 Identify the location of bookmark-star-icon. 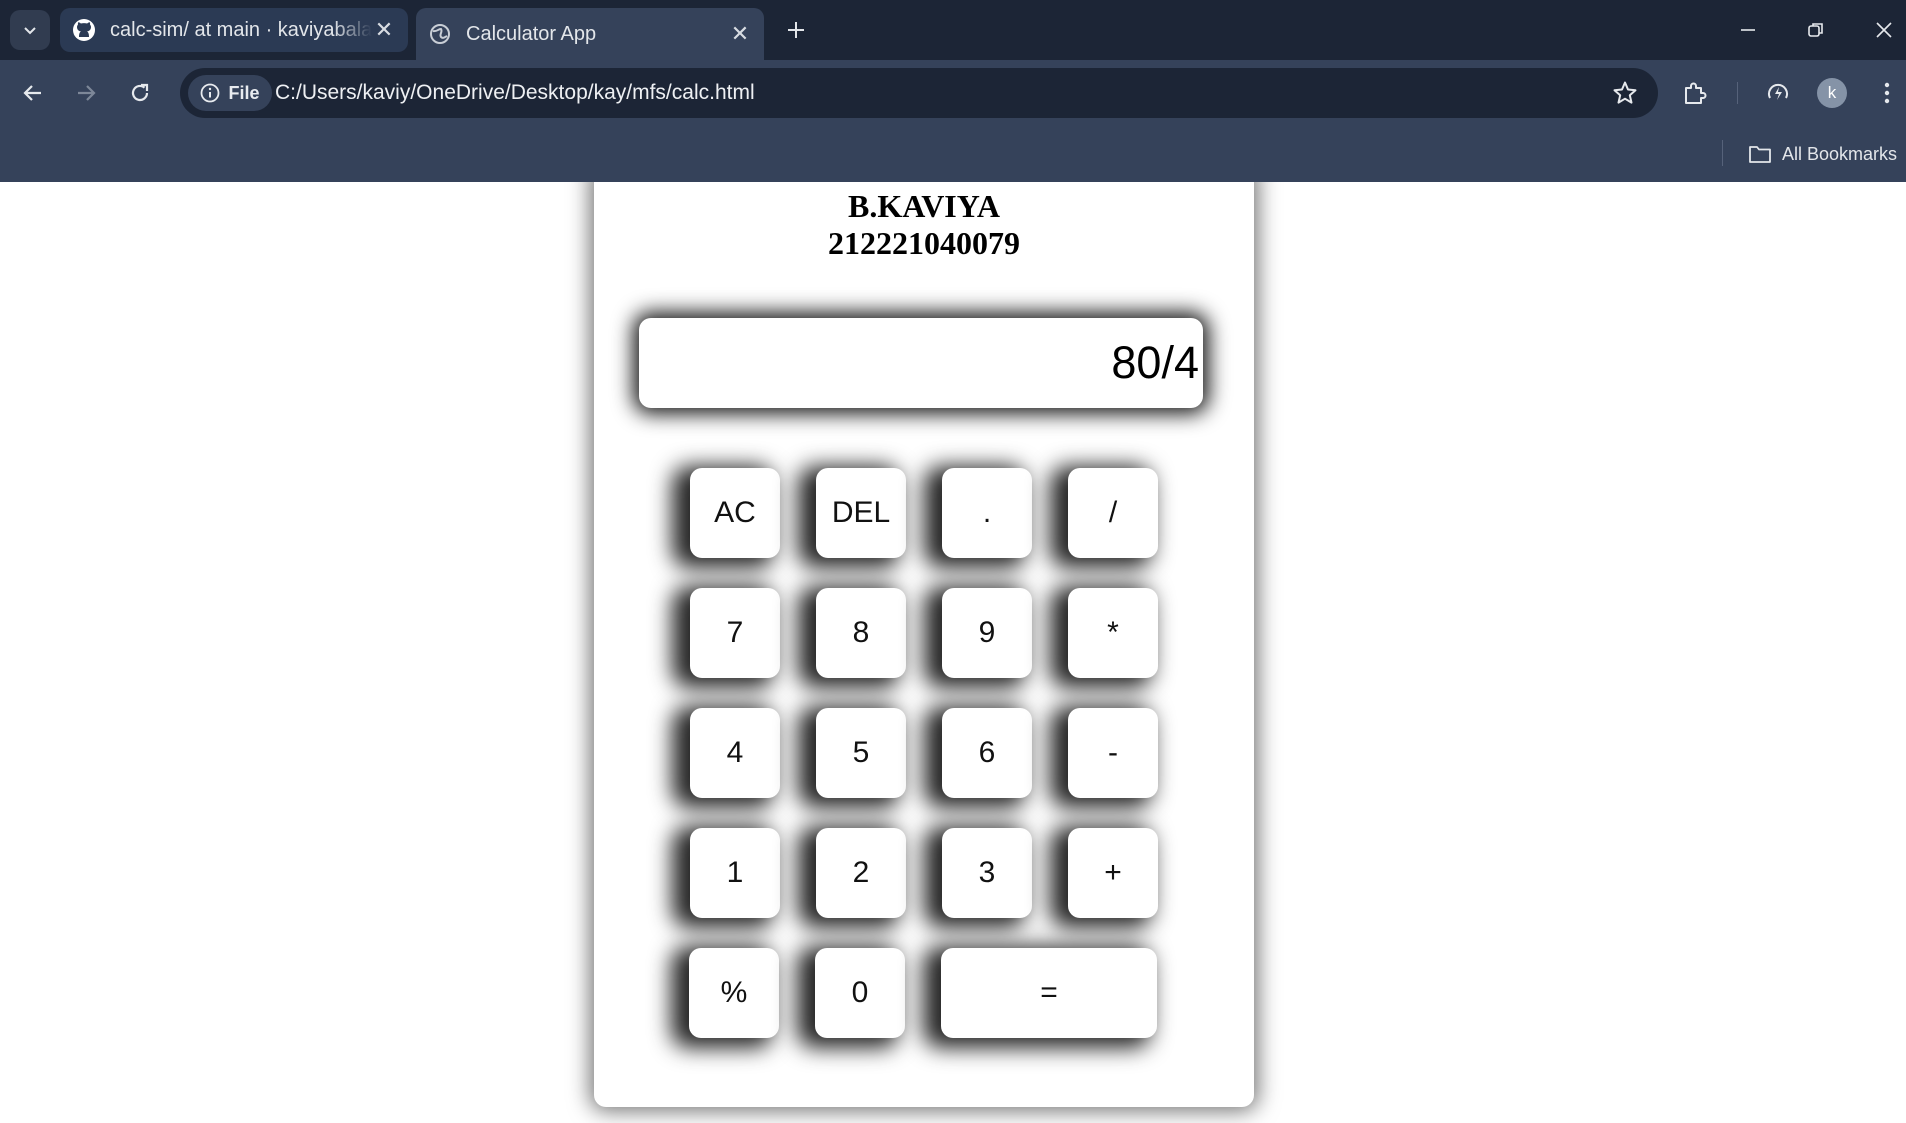
(1625, 93).